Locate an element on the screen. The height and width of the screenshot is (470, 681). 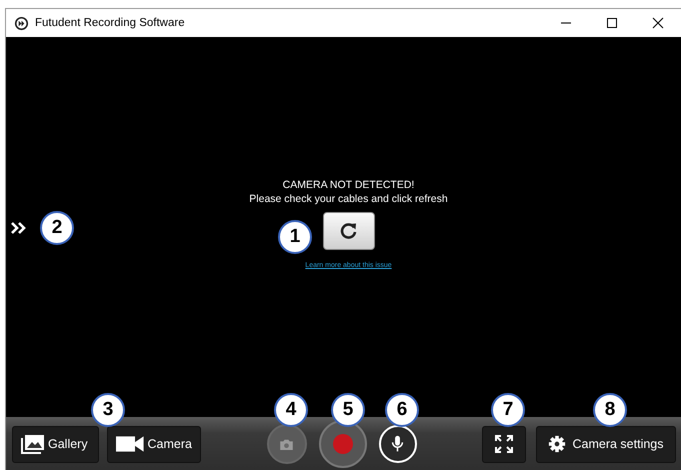
gear-icon is located at coordinates (557, 444).